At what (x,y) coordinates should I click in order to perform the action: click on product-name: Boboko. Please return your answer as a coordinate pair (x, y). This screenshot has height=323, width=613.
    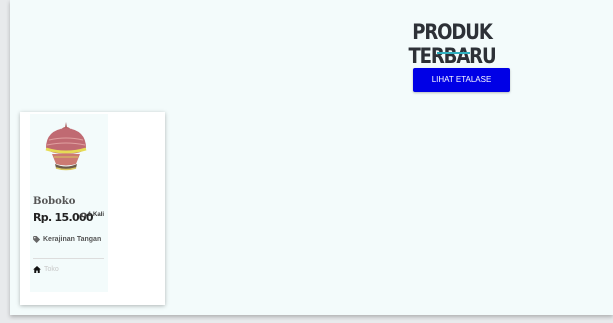
    Looking at the image, I should click on (54, 201).